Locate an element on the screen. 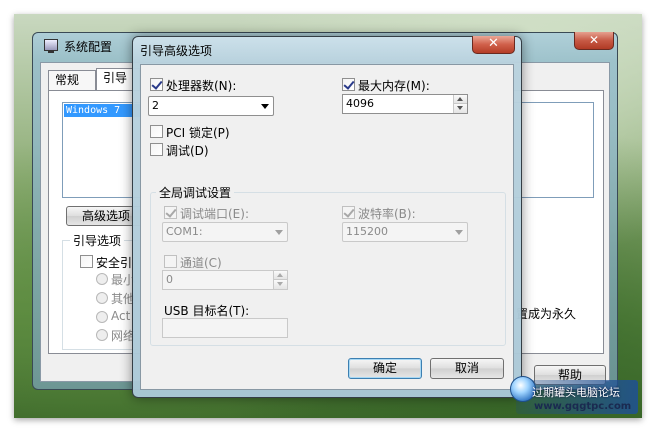 The image size is (656, 434). radio-active-directory is located at coordinates (102, 317).